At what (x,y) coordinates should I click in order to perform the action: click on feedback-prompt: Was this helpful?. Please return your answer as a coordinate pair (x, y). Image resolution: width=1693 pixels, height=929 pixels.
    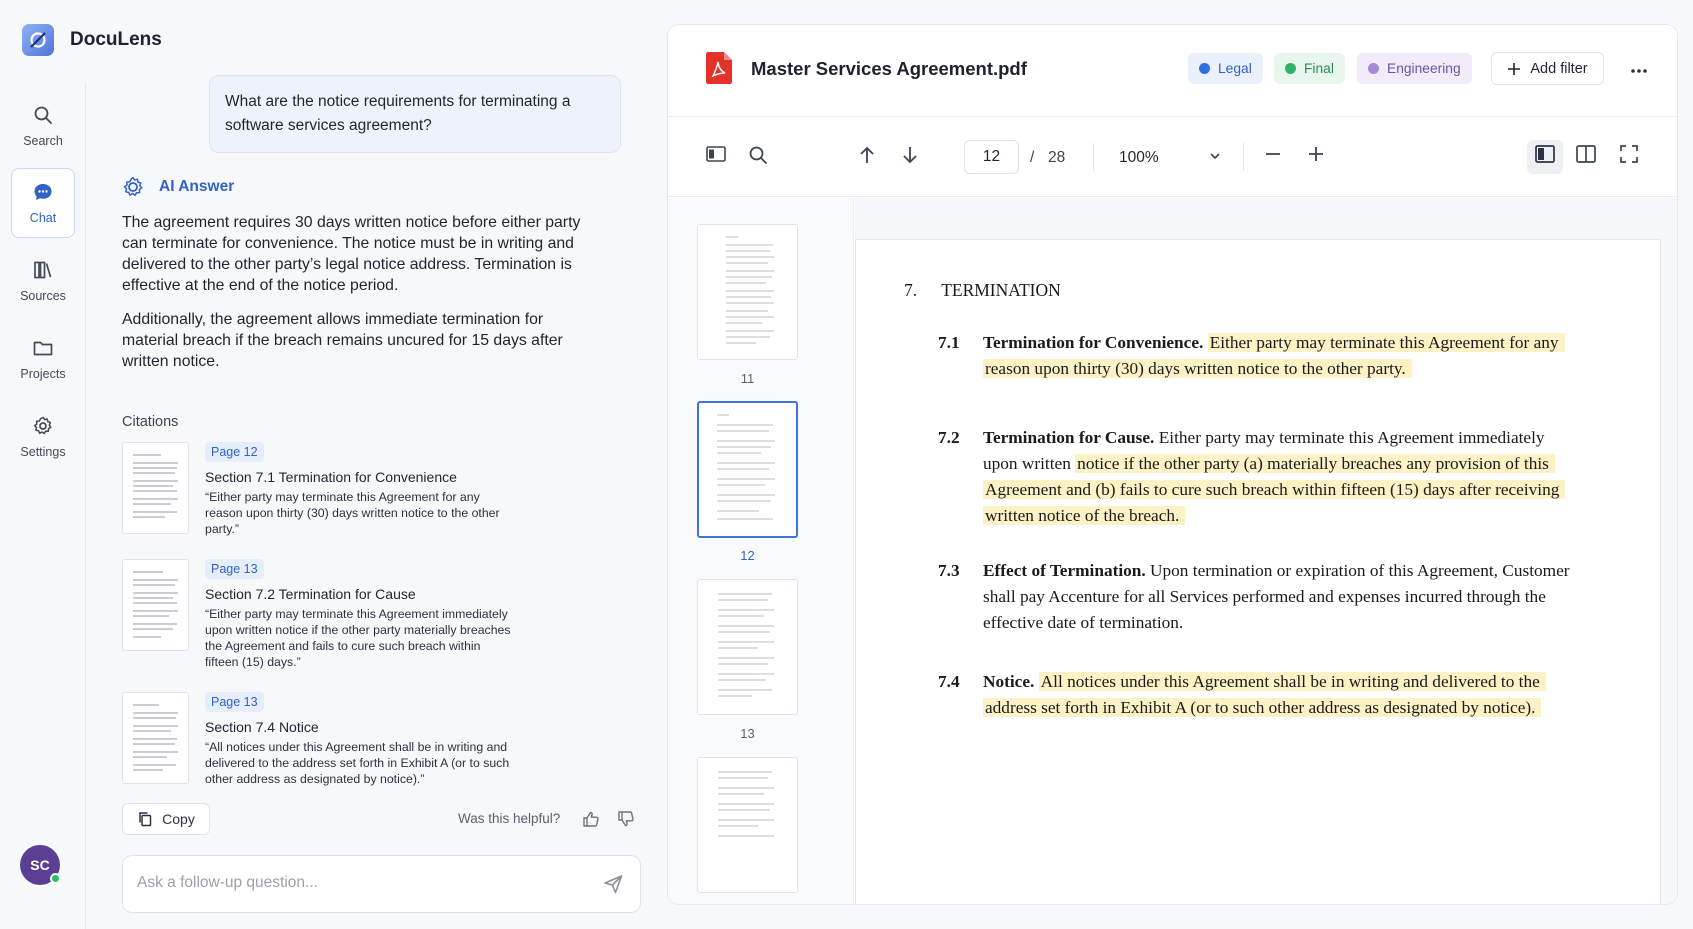
    Looking at the image, I should click on (509, 818).